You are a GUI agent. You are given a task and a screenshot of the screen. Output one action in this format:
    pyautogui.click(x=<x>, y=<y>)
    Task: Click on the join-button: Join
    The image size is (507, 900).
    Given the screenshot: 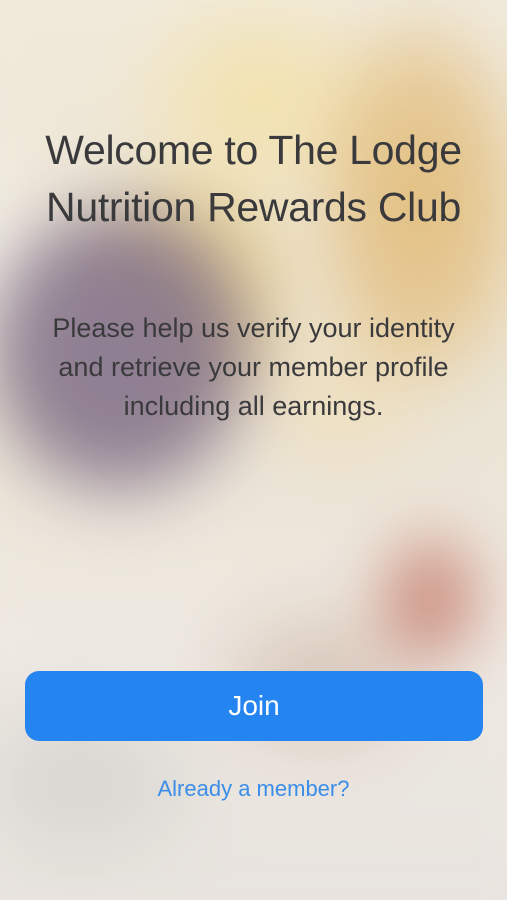 What is the action you would take?
    pyautogui.click(x=254, y=706)
    